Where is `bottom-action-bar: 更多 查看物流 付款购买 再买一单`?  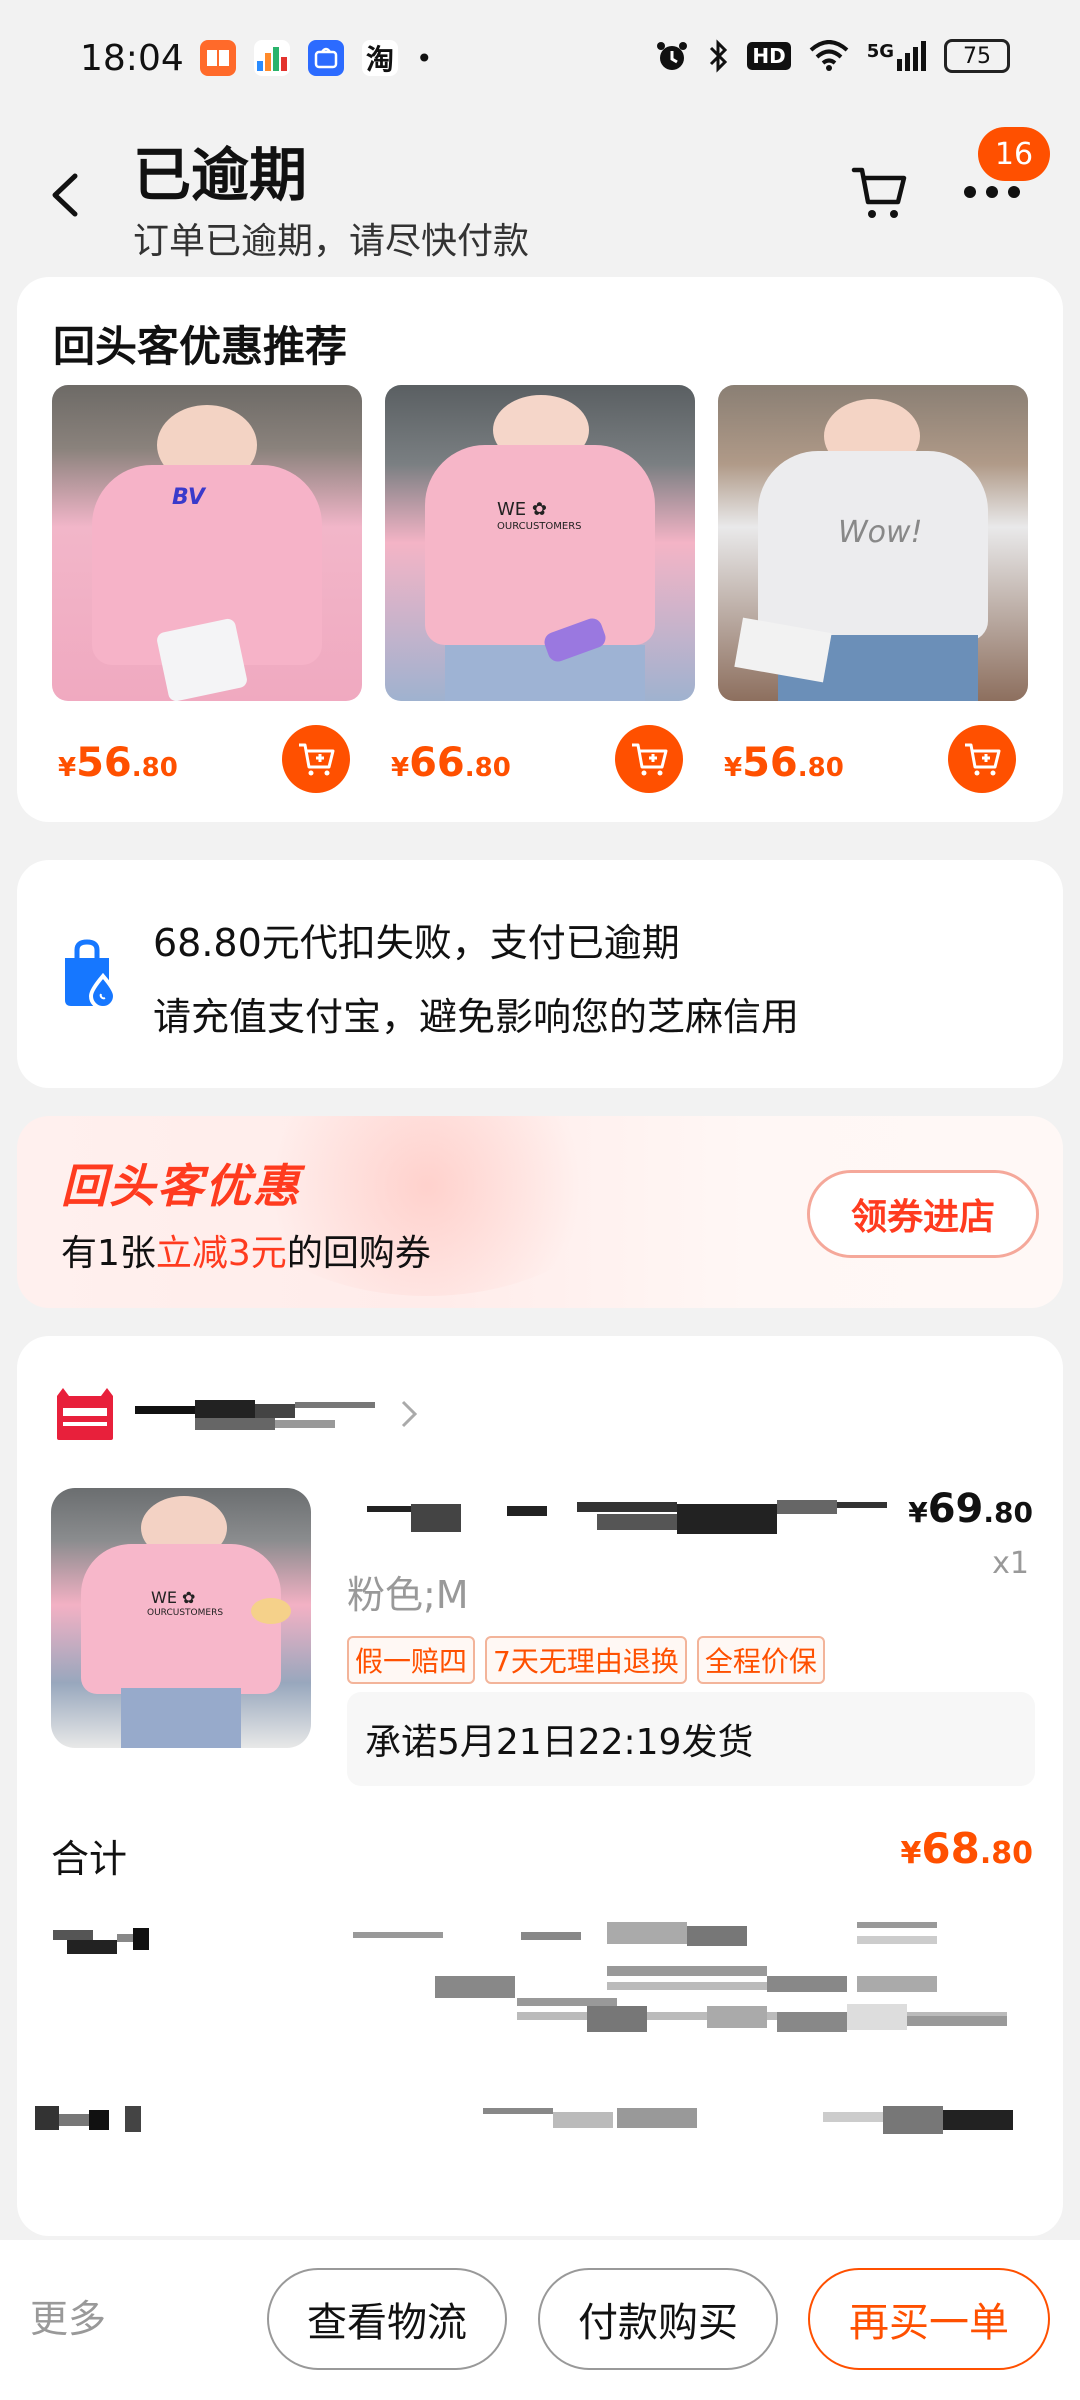
bottom-action-bar: 更多 查看物流 付款购买 再买一单 is located at coordinates (540, 2320).